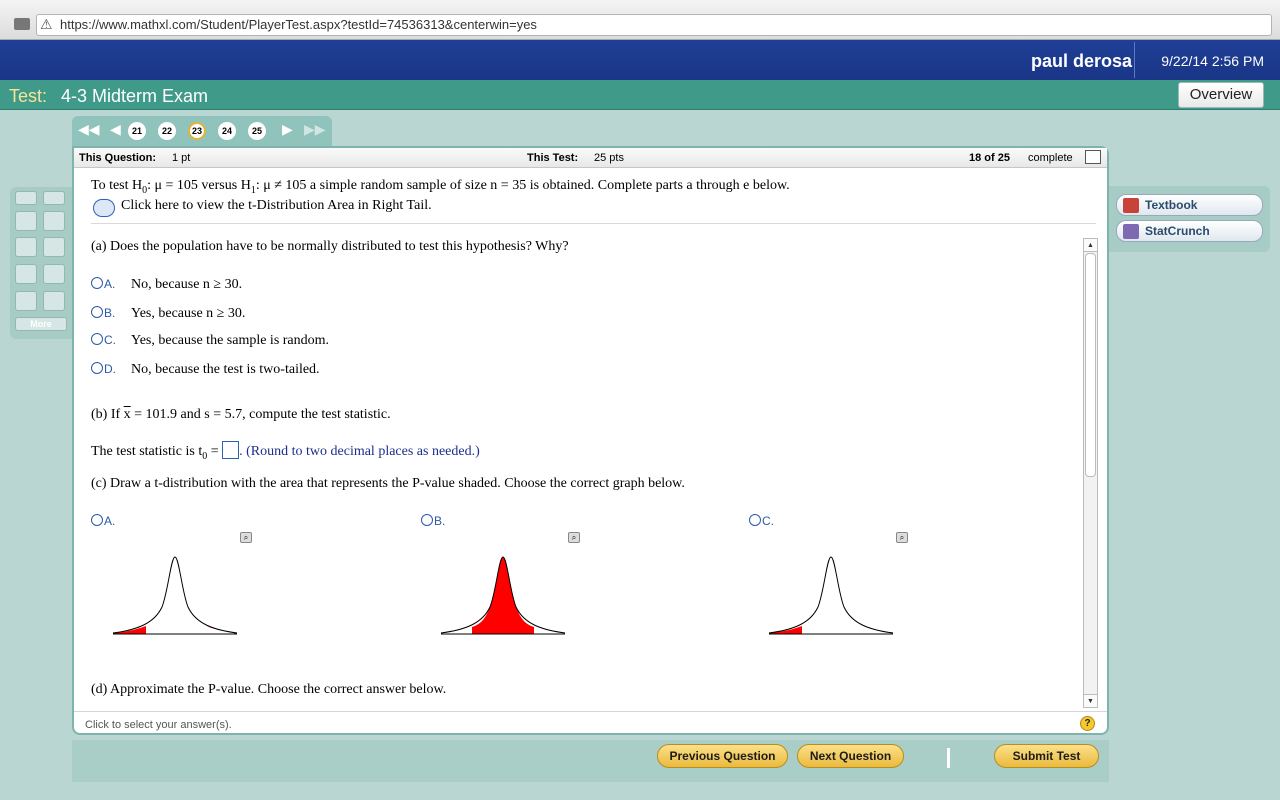 Image resolution: width=1280 pixels, height=800 pixels. Describe the element at coordinates (1189, 219) in the screenshot. I see `resources-panel: Textbook StatCrunch` at that location.